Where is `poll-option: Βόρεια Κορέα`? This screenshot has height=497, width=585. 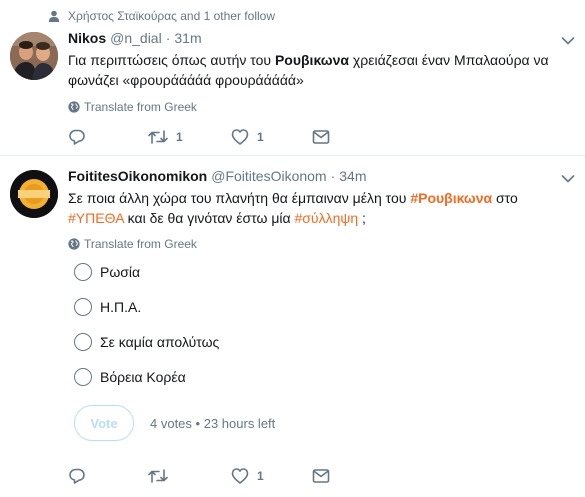 poll-option: Βόρεια Κορέα is located at coordinates (130, 377).